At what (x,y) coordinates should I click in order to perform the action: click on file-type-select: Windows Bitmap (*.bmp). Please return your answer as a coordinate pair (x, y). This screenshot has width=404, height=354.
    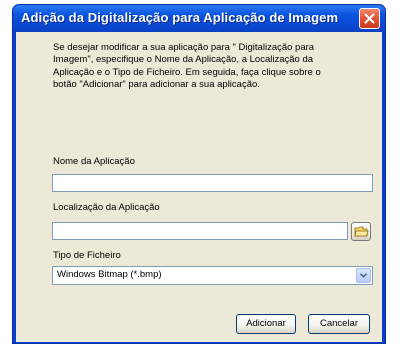
    Looking at the image, I should click on (212, 275).